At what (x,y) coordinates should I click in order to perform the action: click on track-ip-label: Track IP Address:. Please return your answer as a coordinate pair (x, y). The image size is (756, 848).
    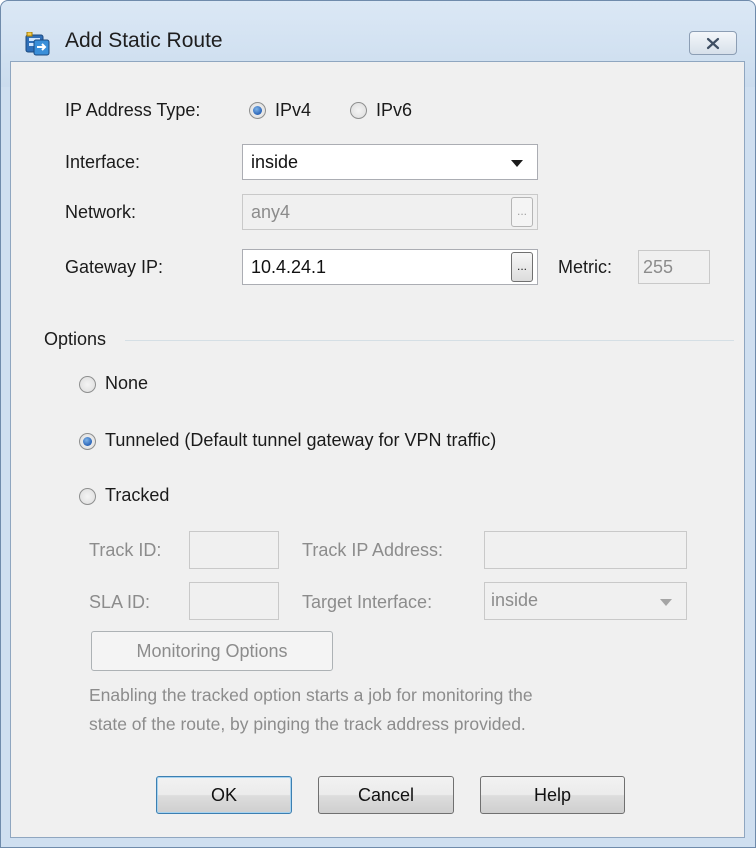
    Looking at the image, I should click on (373, 550).